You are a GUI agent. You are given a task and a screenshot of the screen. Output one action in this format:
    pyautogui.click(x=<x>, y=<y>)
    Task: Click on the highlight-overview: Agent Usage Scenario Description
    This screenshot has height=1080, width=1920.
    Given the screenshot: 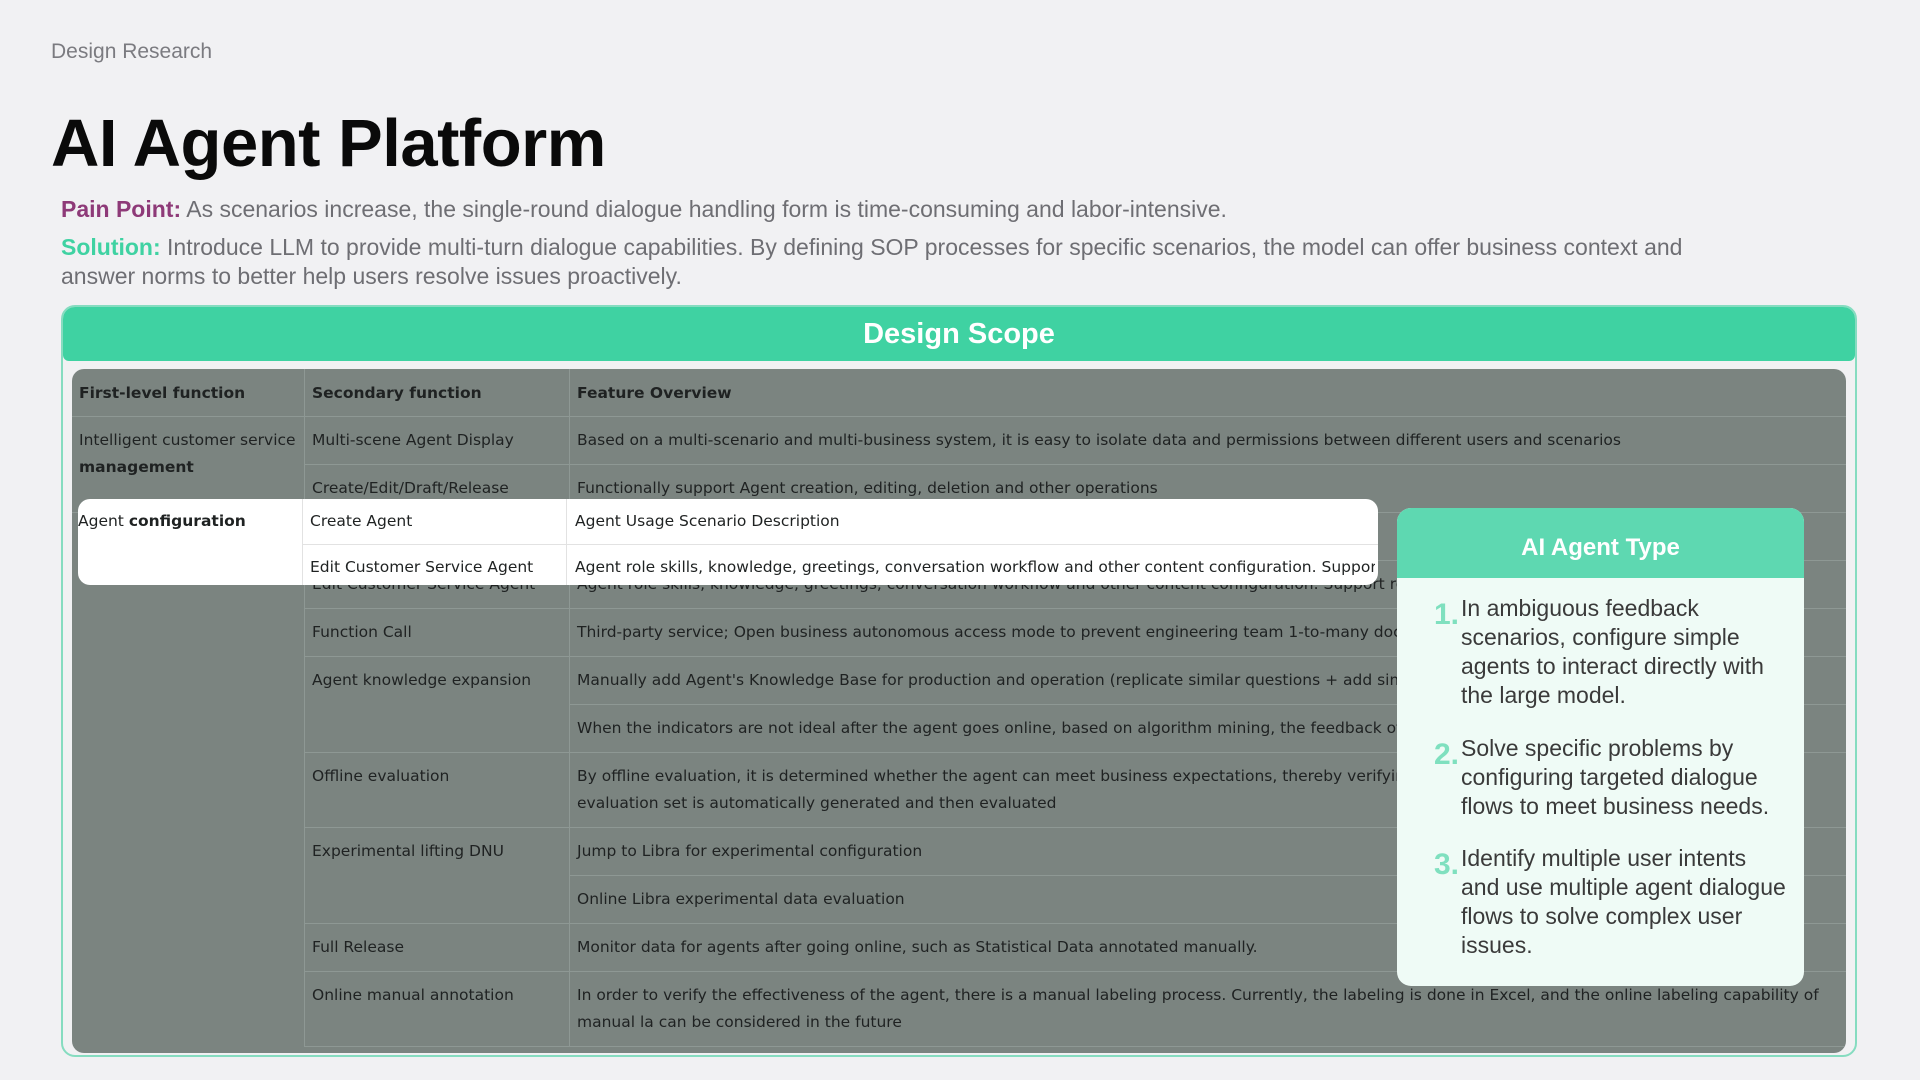 What is the action you would take?
    pyautogui.click(x=707, y=521)
    